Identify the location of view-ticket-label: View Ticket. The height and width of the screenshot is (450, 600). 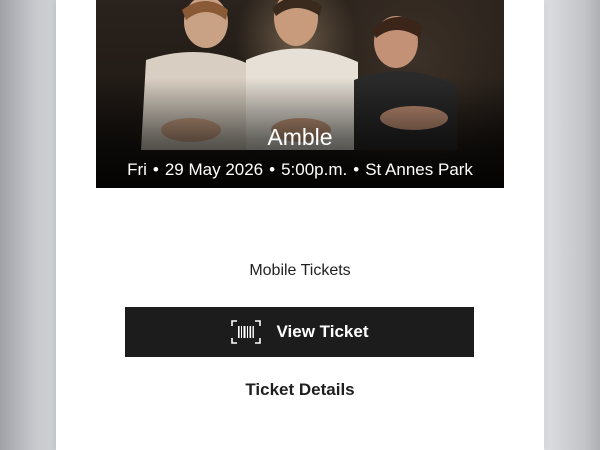
(322, 331).